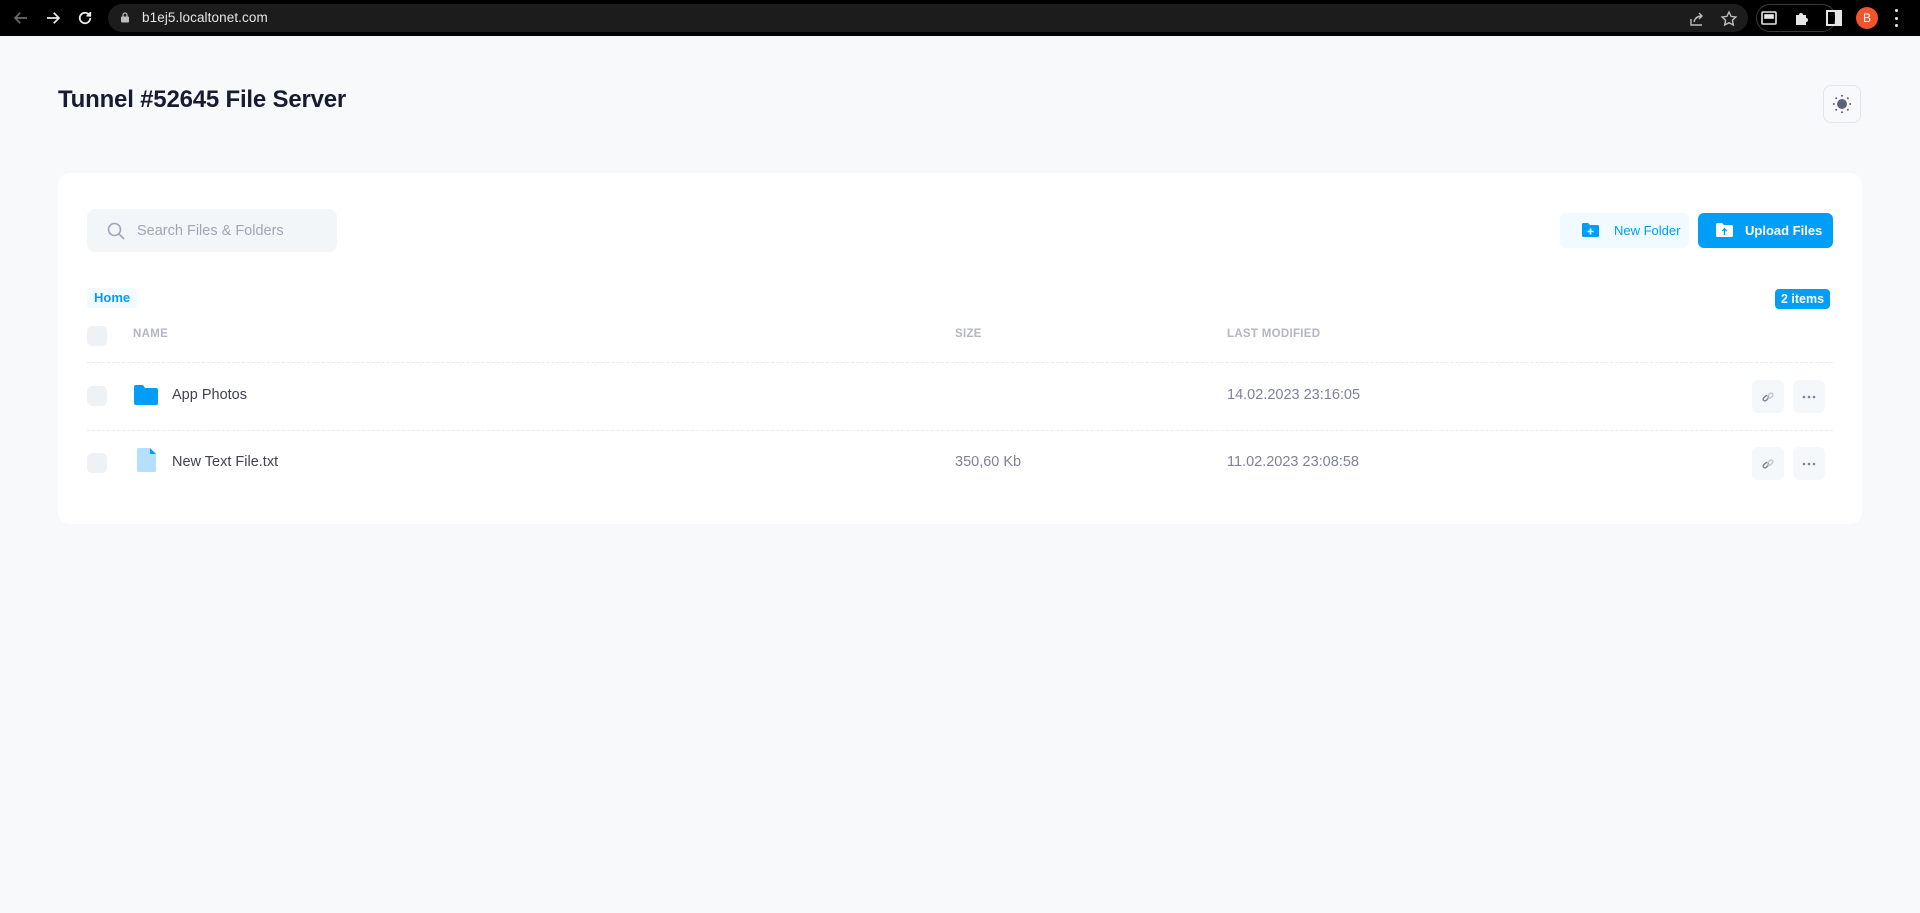 This screenshot has width=1920, height=913. I want to click on theme-toggle-button, so click(1842, 104).